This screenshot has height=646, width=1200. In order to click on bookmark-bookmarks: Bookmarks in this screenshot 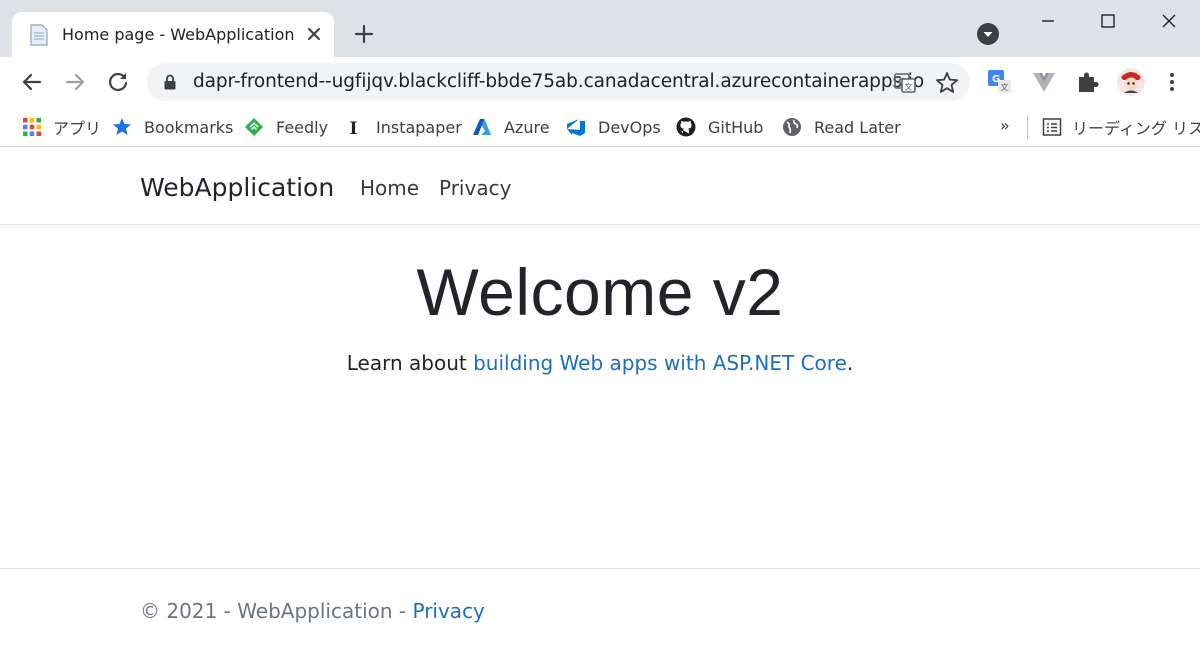, I will do `click(172, 127)`.